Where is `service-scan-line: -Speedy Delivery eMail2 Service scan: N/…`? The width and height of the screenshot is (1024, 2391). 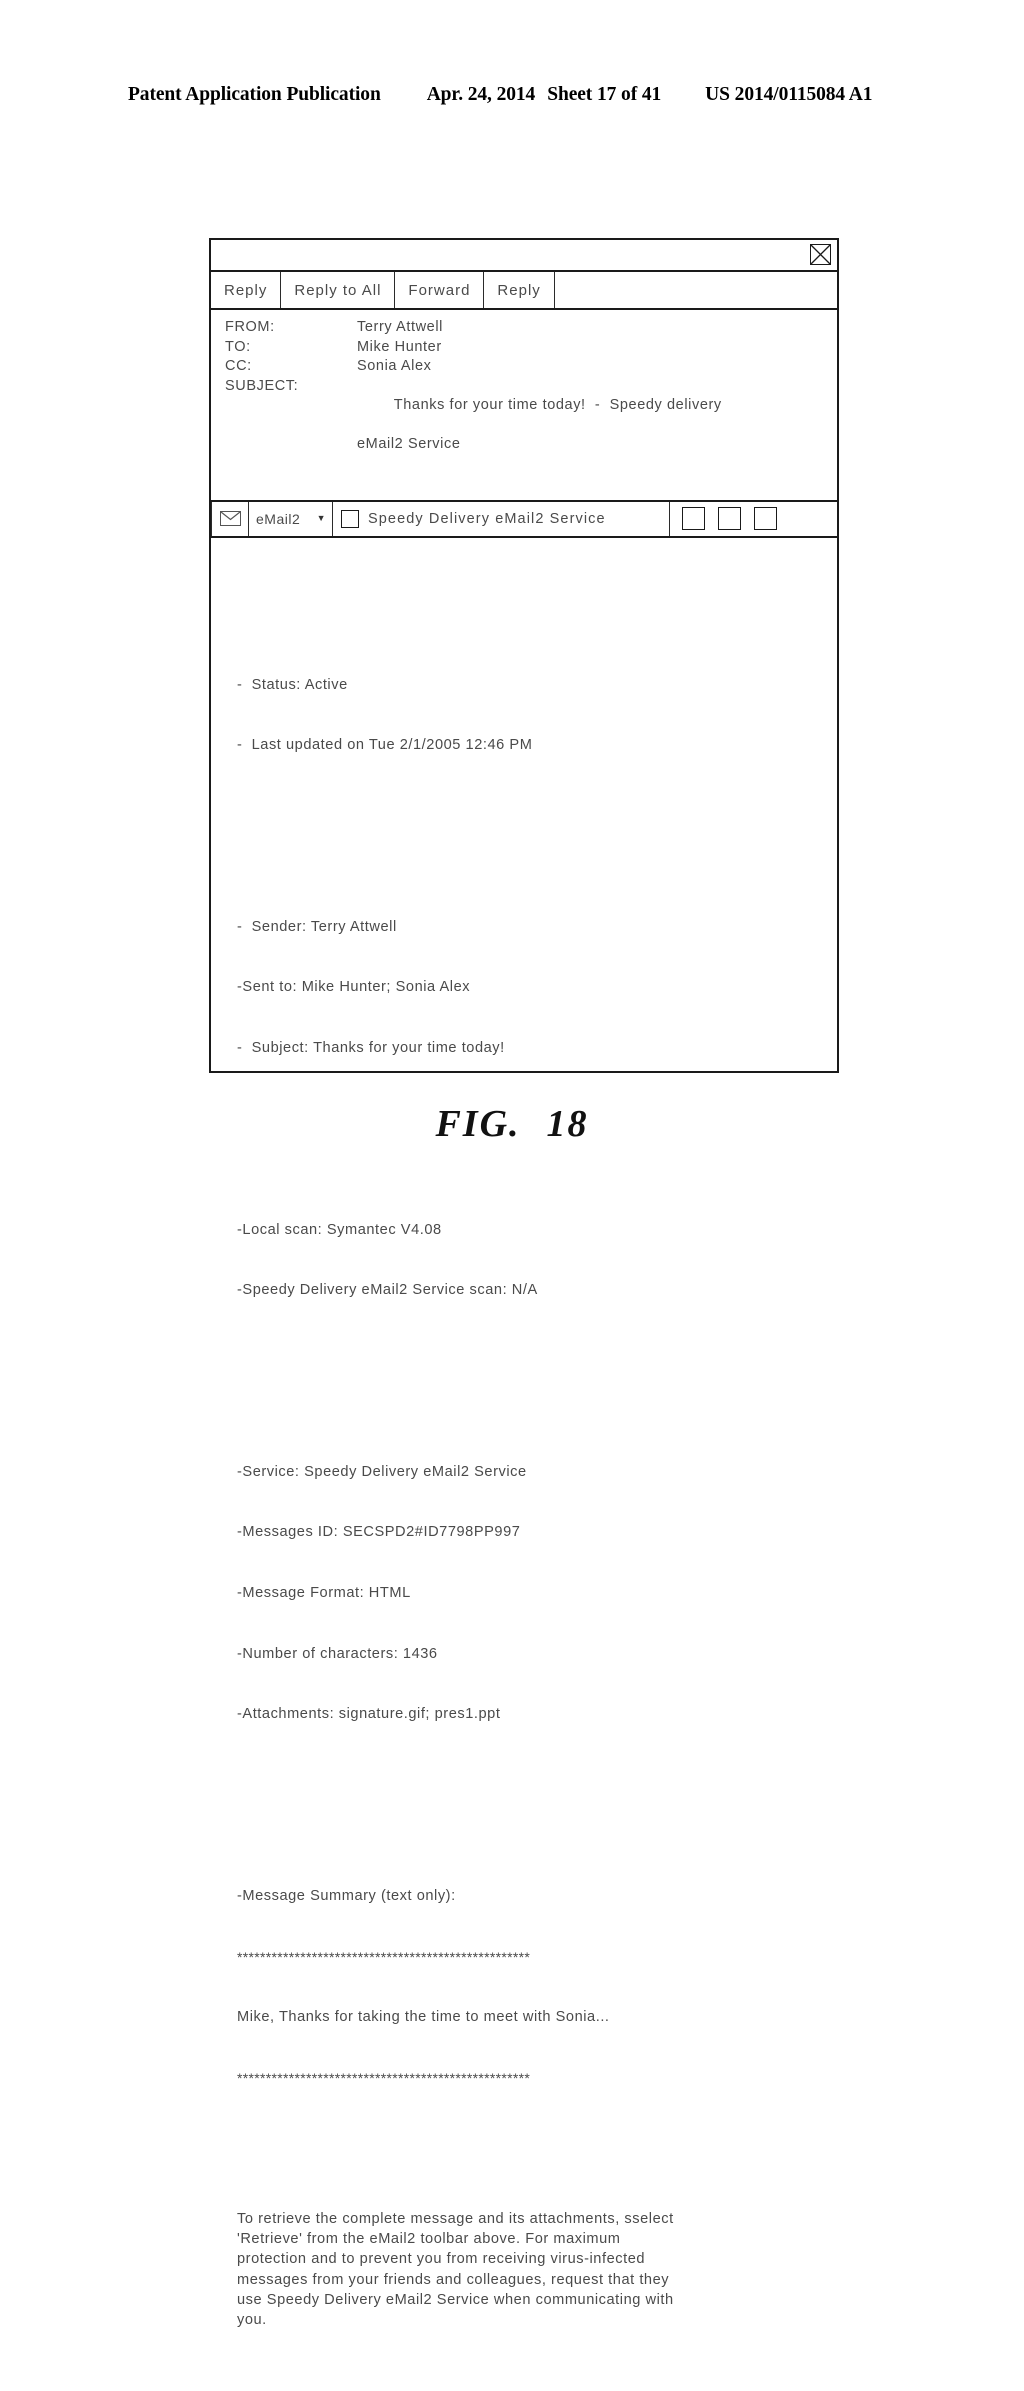
service-scan-line: -Speedy Delivery eMail2 Service scan: N/… is located at coordinates (387, 1290).